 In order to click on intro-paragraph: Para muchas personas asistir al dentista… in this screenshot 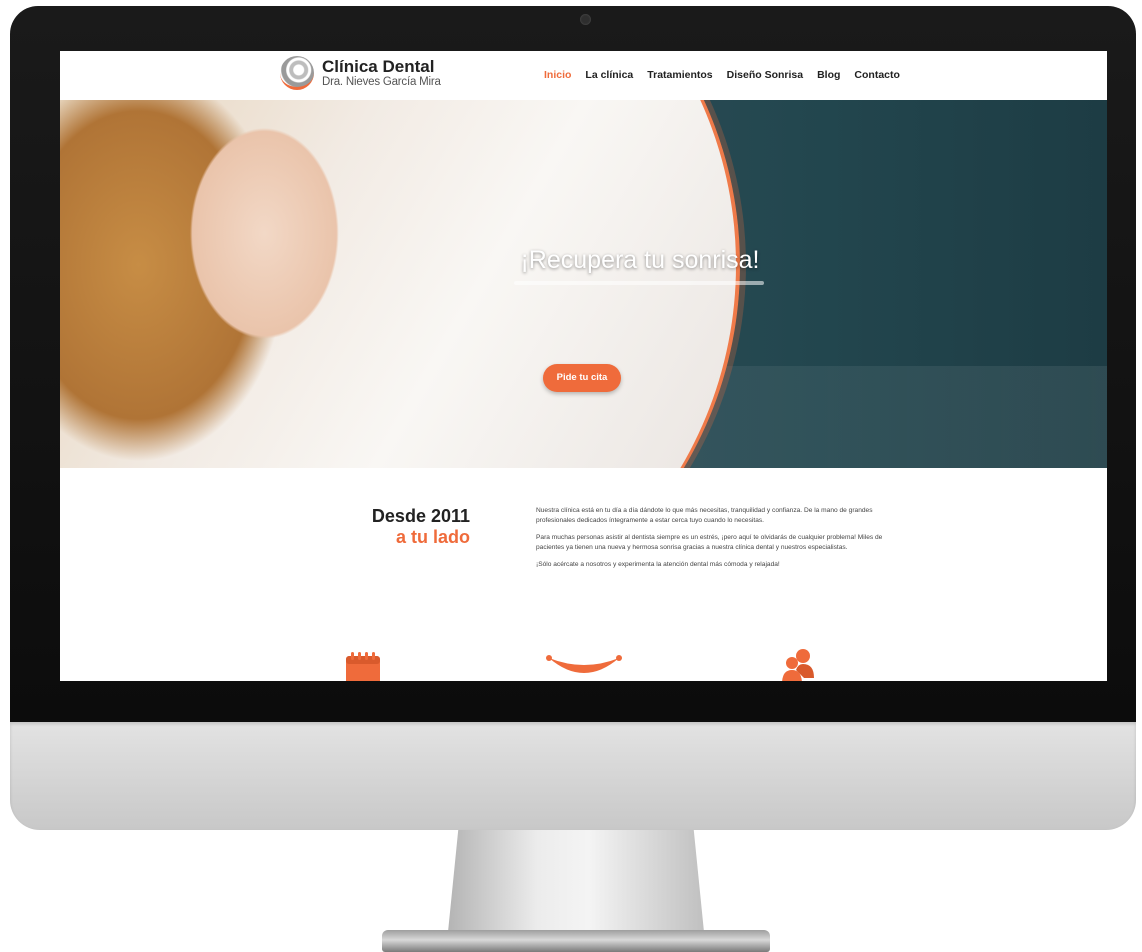, I will do `click(709, 542)`.